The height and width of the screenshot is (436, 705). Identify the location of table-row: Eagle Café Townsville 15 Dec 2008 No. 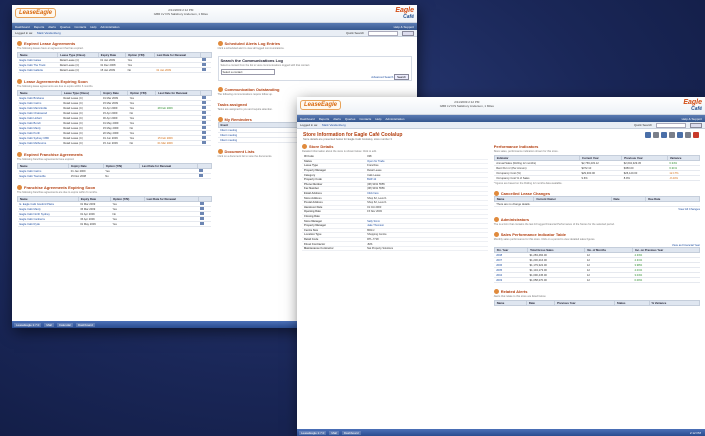
(114, 176).